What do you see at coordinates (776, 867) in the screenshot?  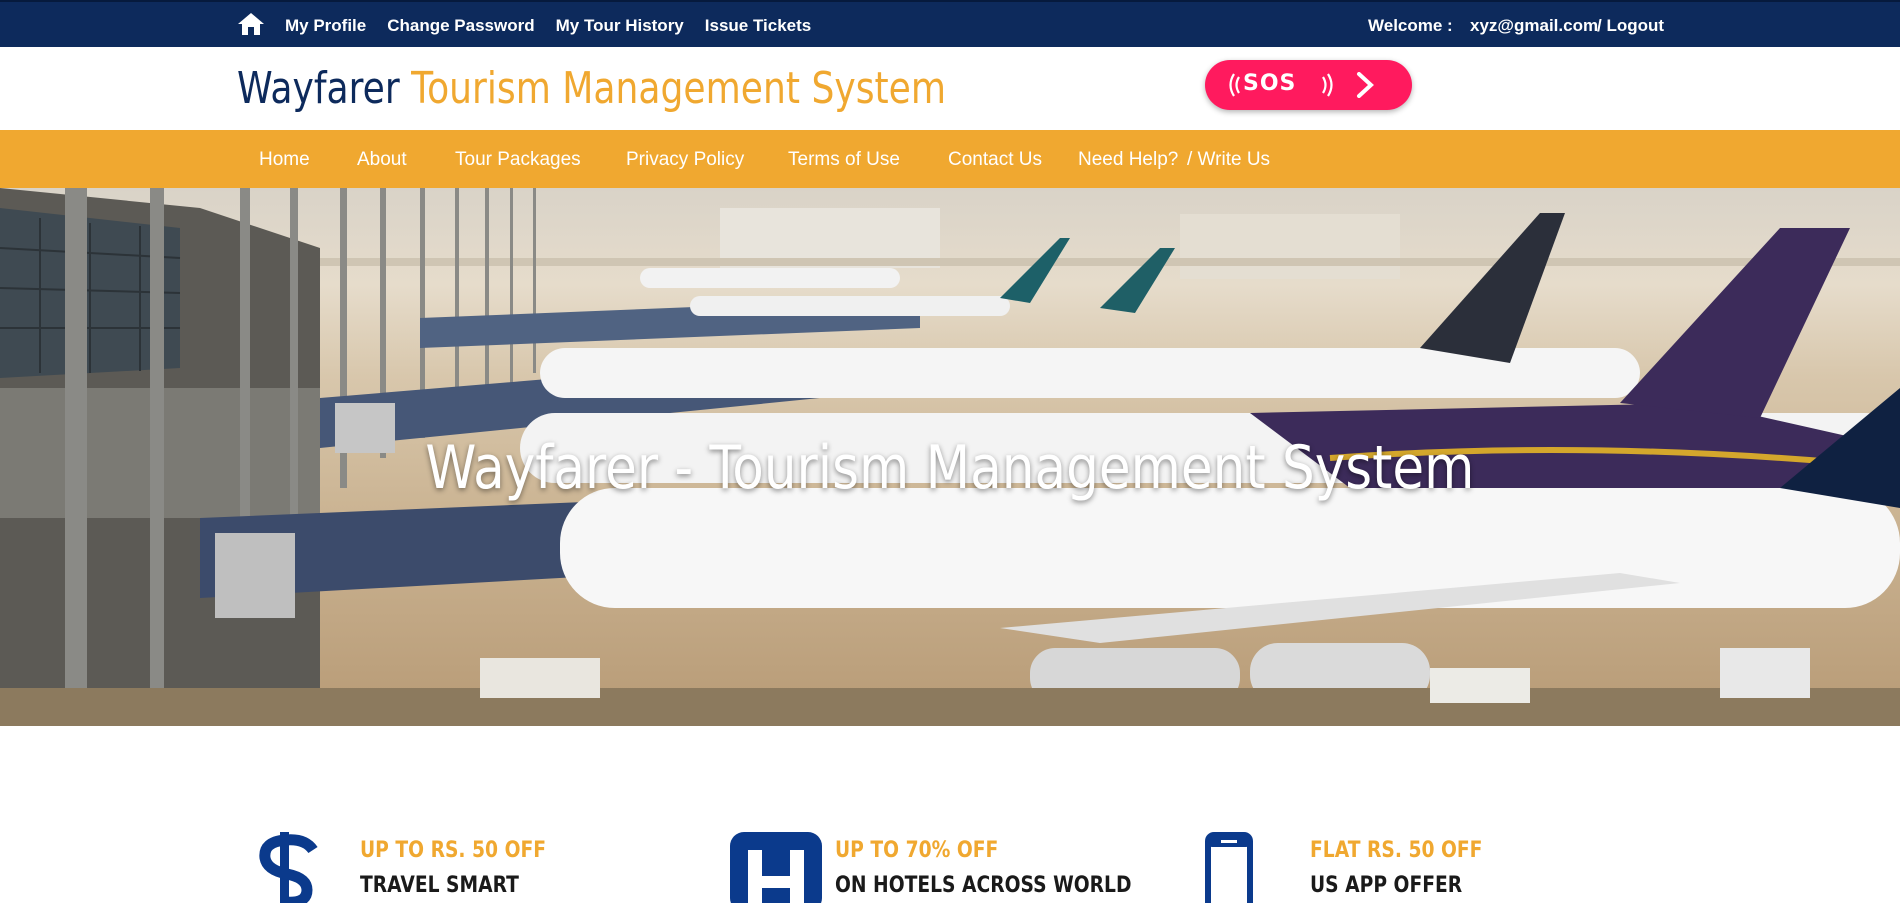 I see `hotel-icon` at bounding box center [776, 867].